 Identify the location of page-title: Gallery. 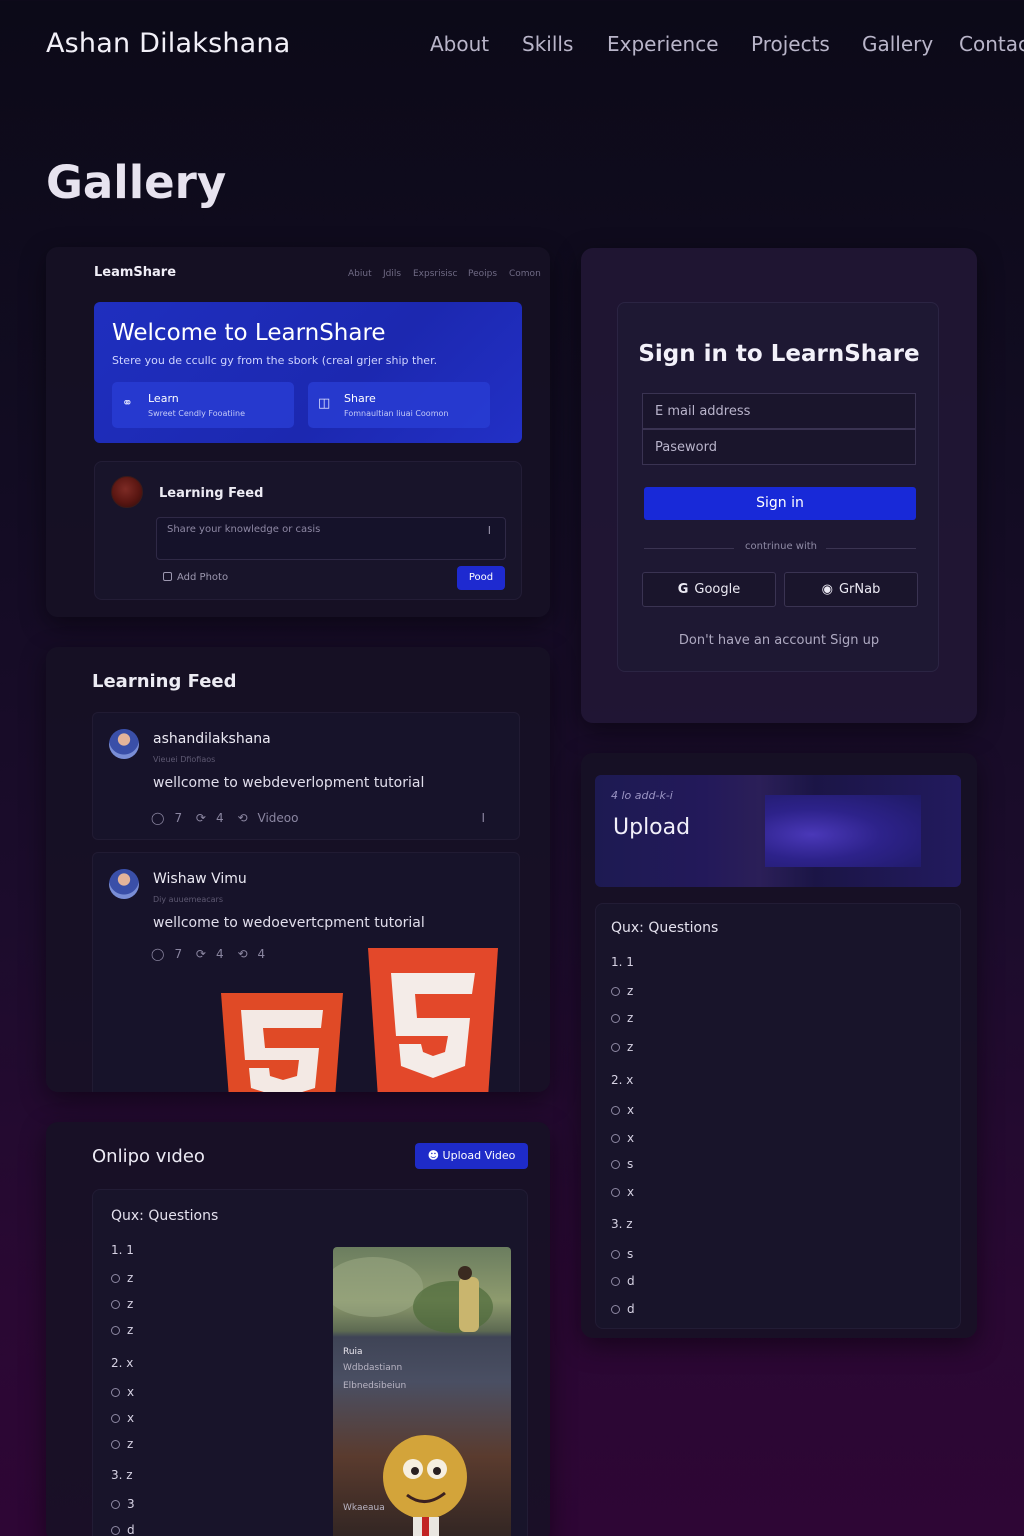
(136, 182).